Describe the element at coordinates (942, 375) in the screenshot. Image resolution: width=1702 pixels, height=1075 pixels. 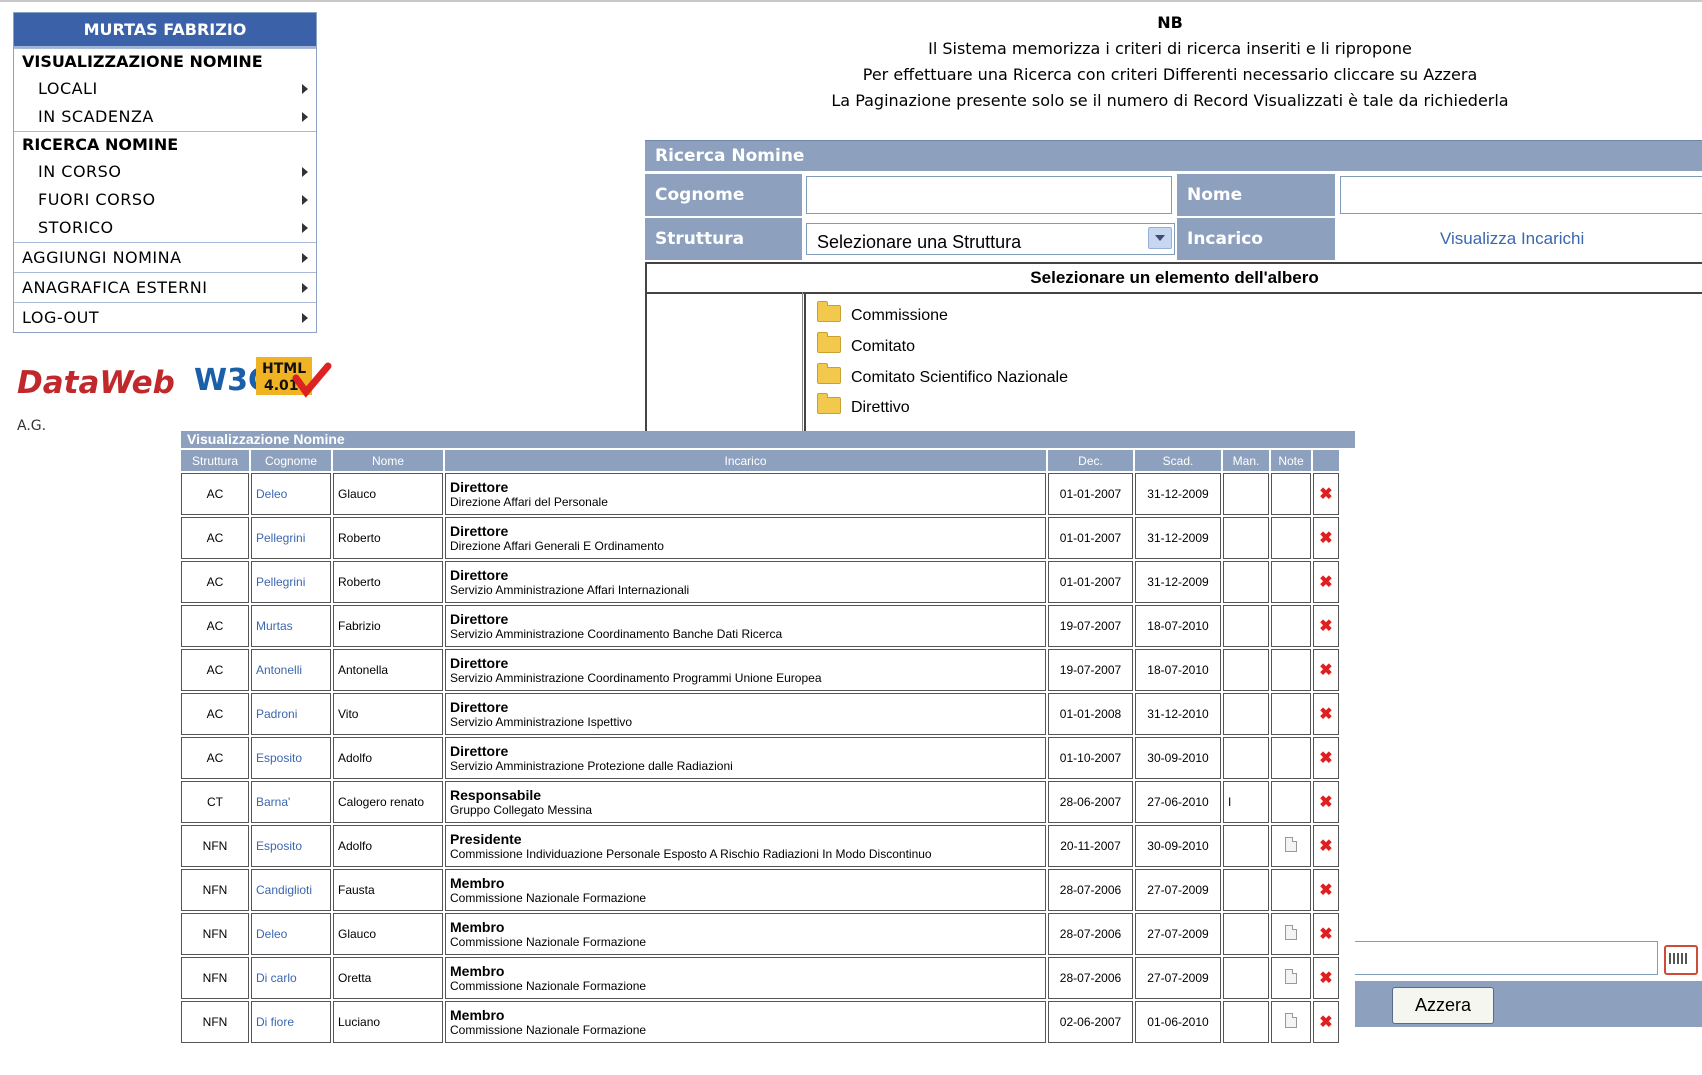
I see `tree-node-comitato-scientifico: Comitato Scientifico Nazionale` at that location.